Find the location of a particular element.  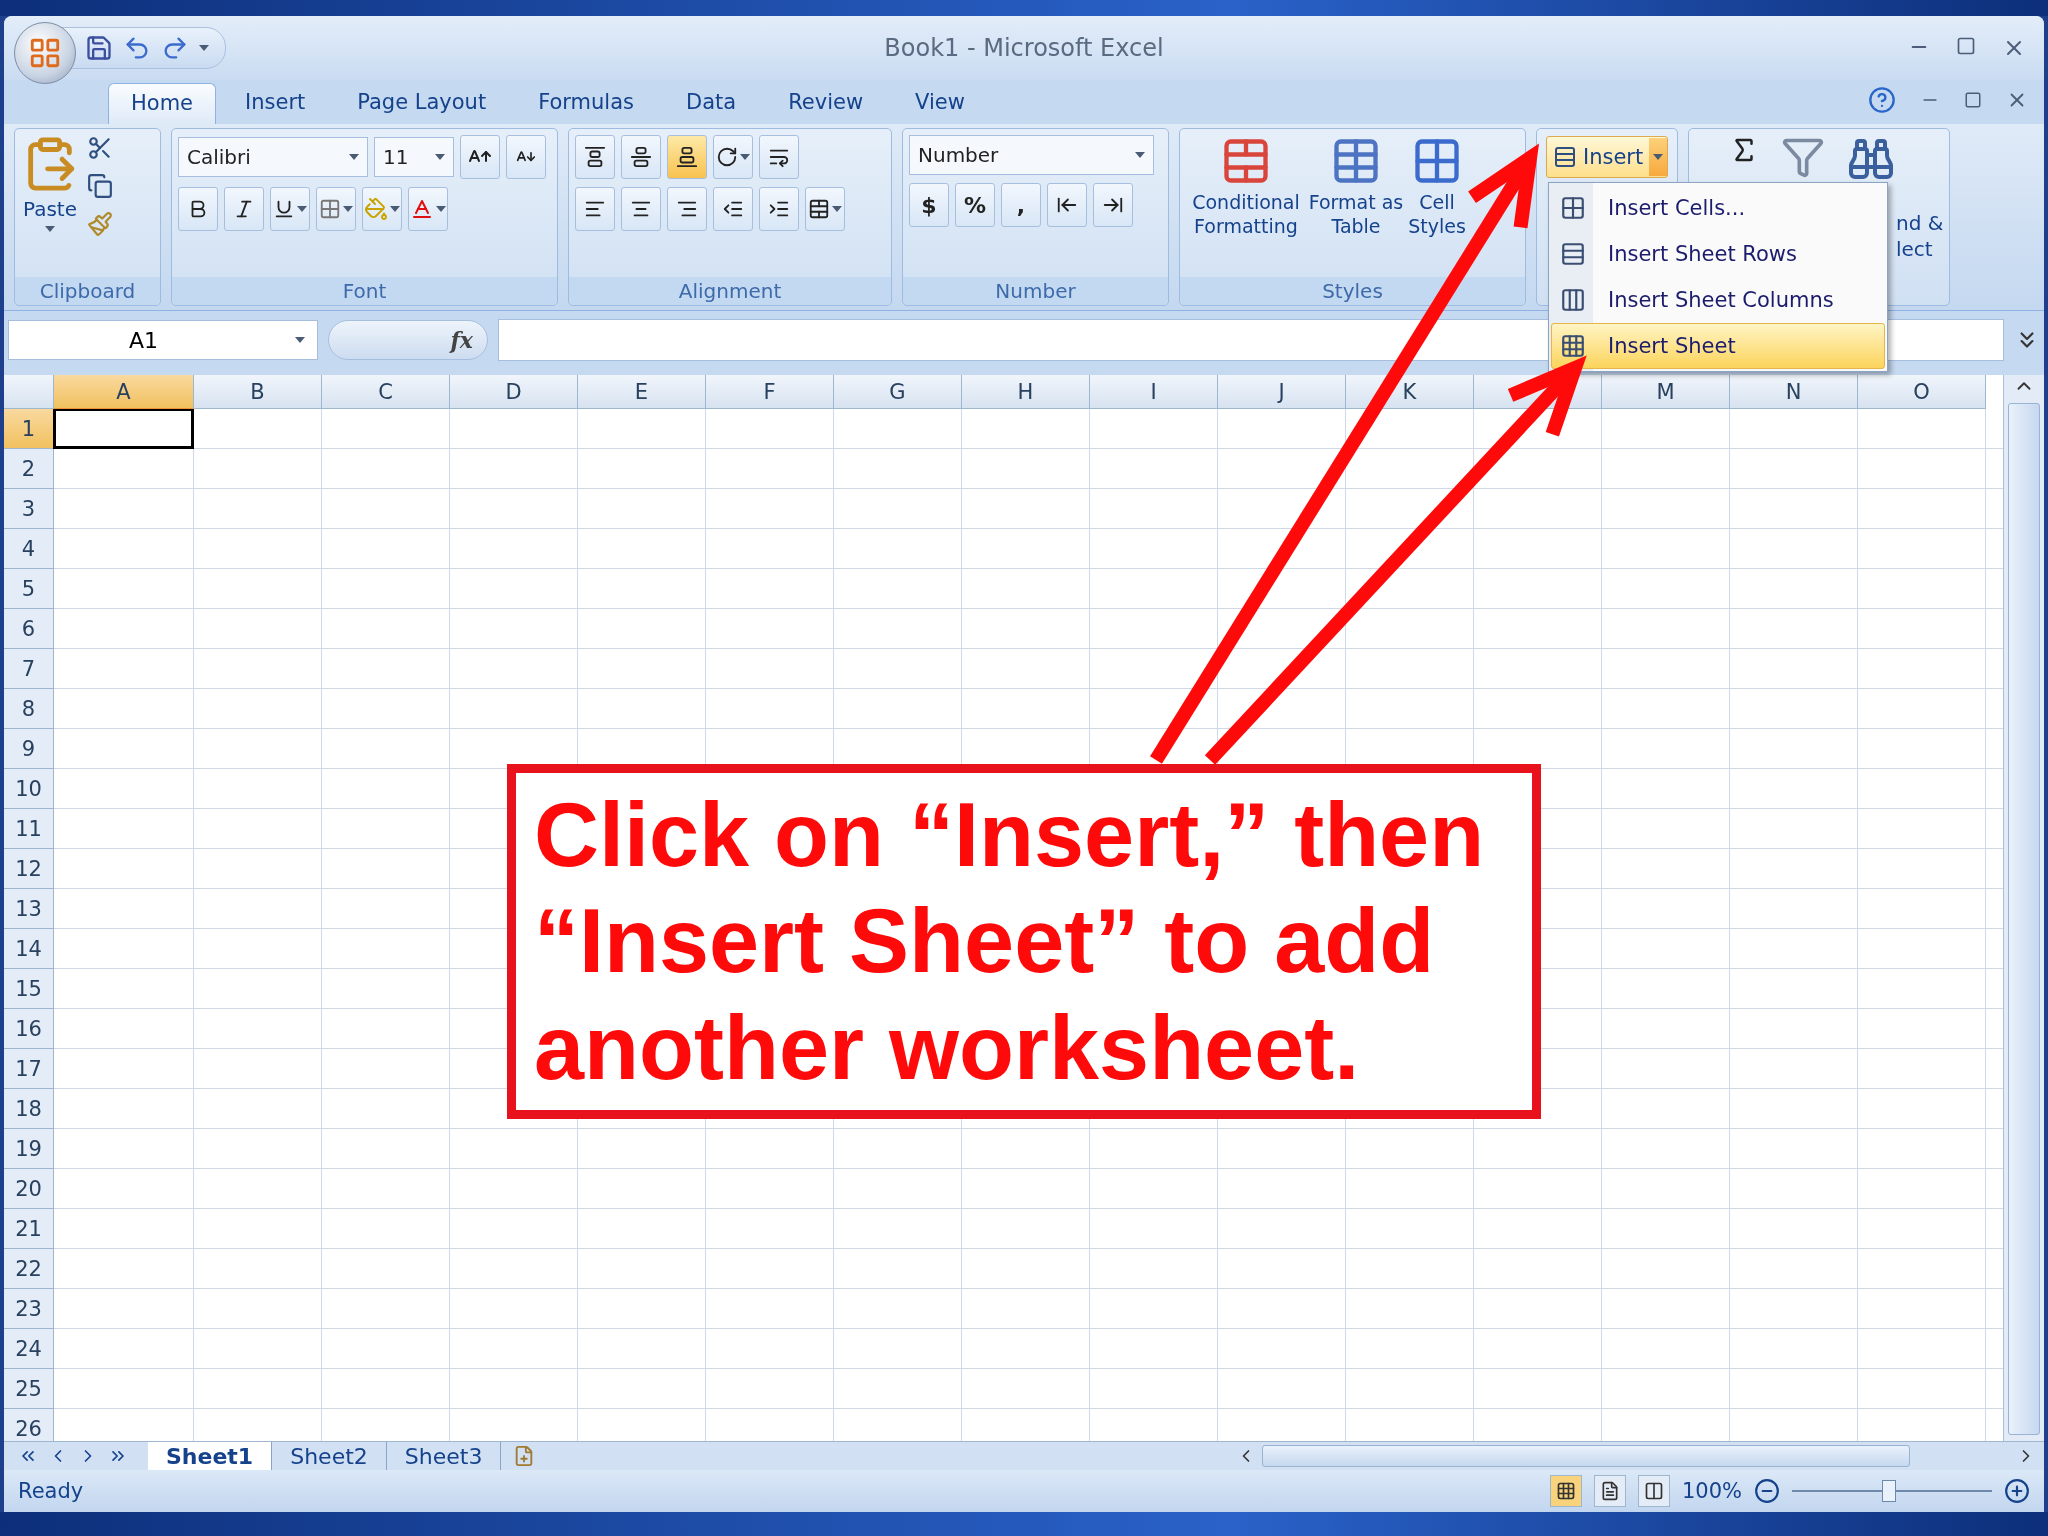

row-header: 1 is located at coordinates (29, 429).